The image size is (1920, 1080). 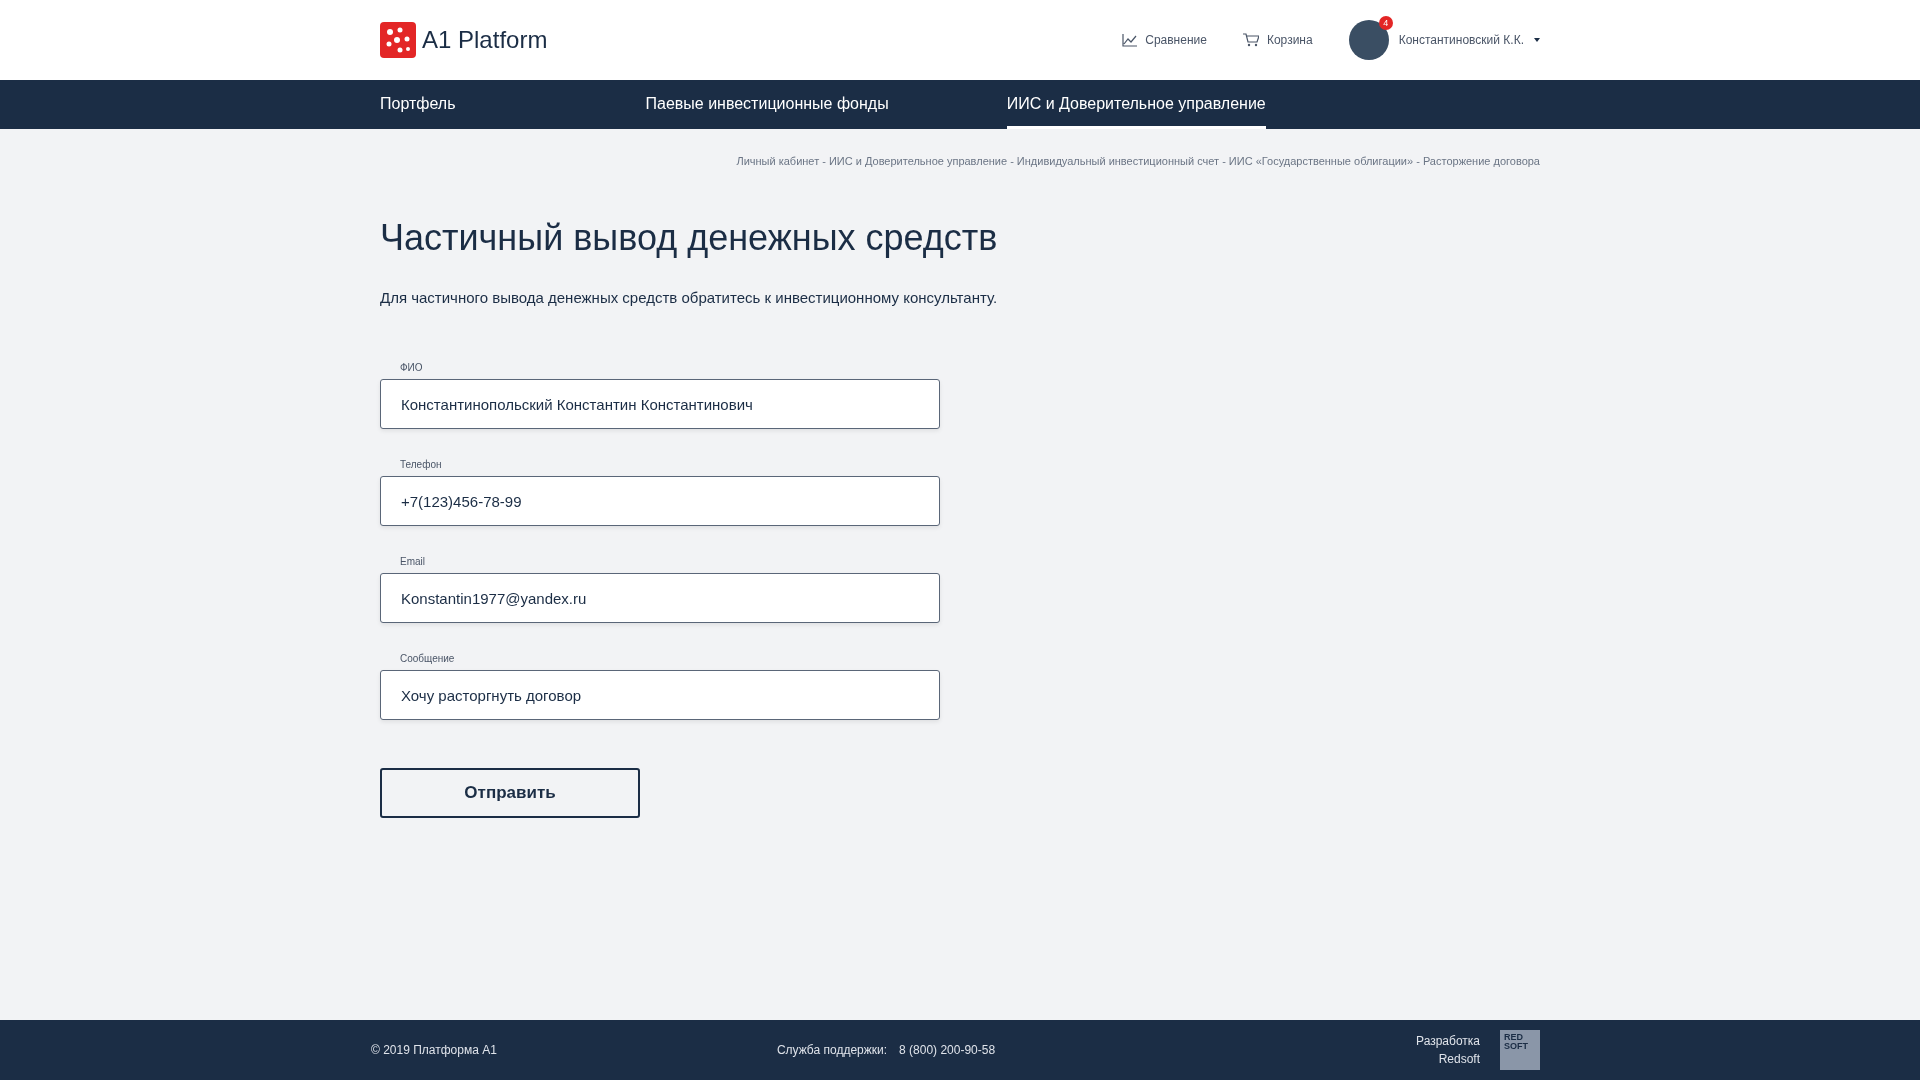 I want to click on notification-badge: 4, so click(x=1385, y=23).